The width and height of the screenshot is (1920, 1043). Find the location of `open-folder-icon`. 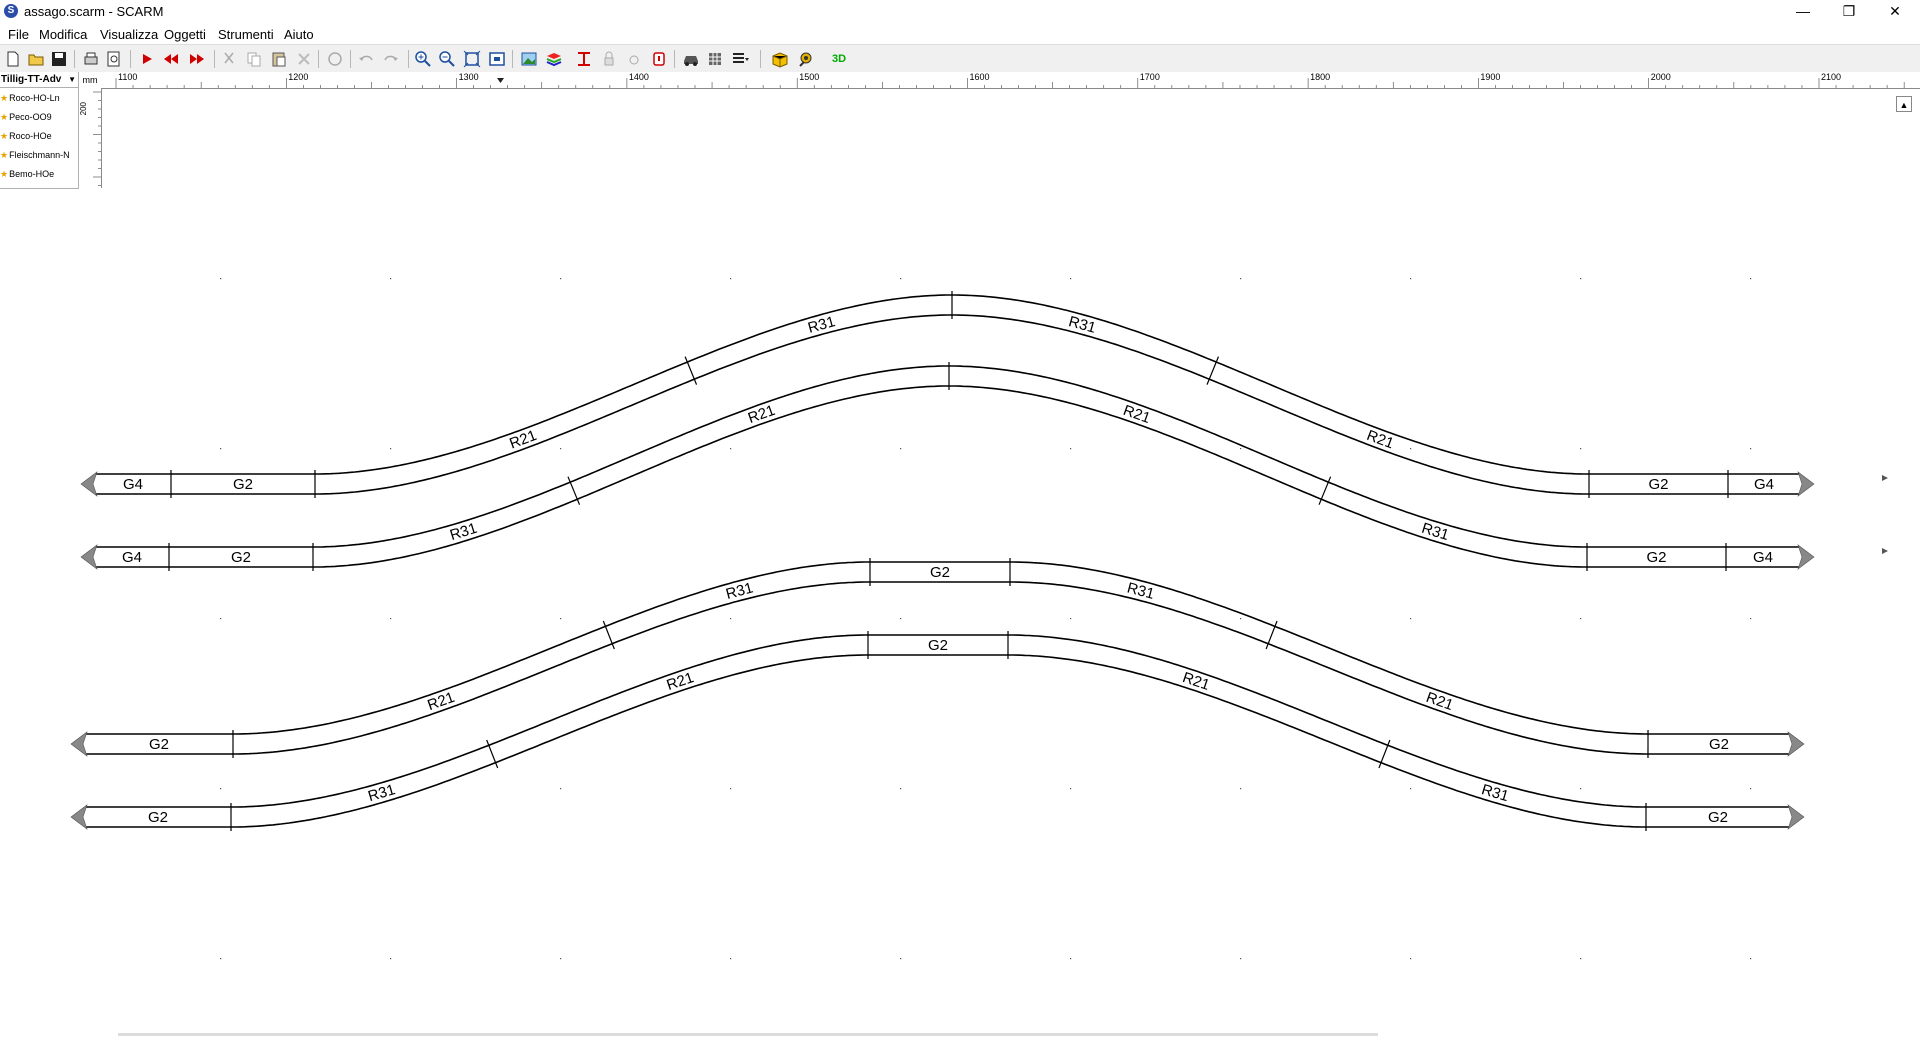

open-folder-icon is located at coordinates (36, 59).